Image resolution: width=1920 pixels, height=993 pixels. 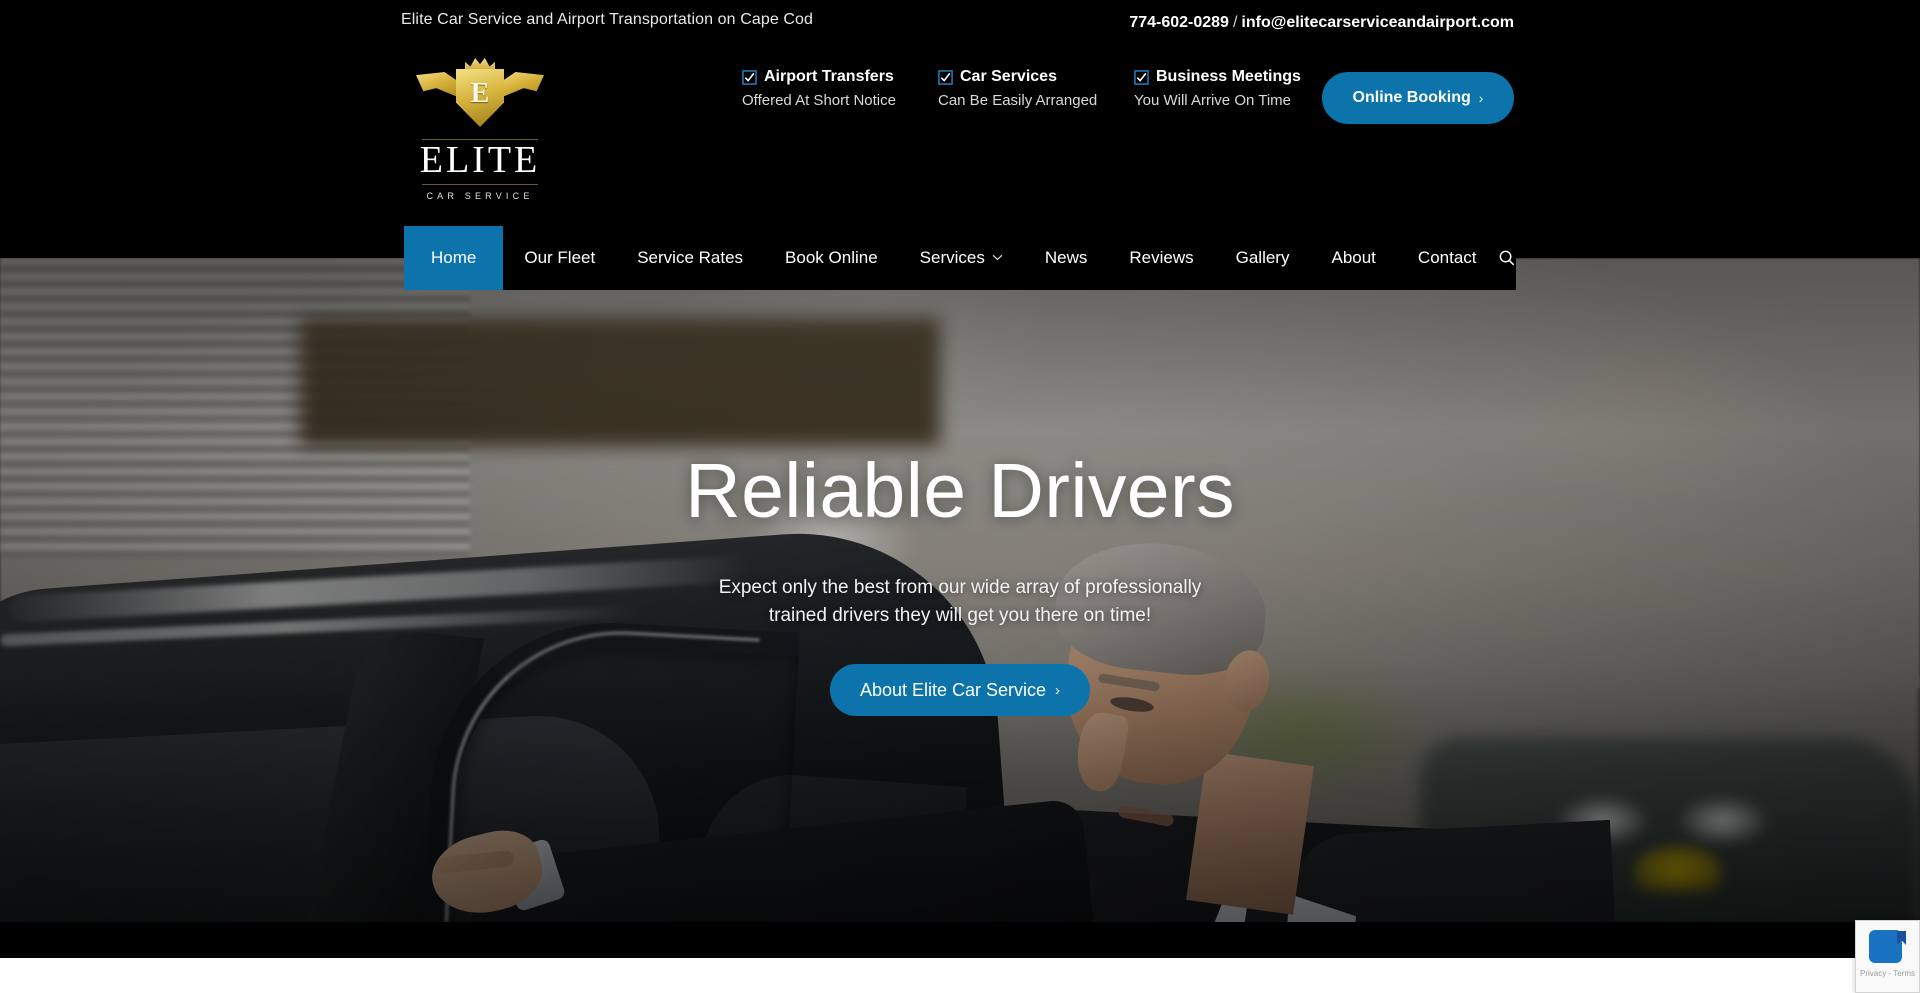 I want to click on logo-emblem-icon: E, so click(x=480, y=95).